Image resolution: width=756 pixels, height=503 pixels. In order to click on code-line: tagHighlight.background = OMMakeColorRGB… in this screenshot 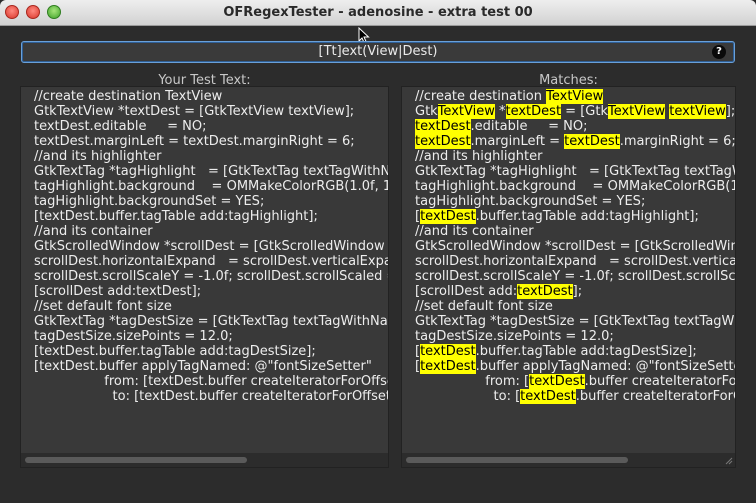, I will do `click(211, 186)`.